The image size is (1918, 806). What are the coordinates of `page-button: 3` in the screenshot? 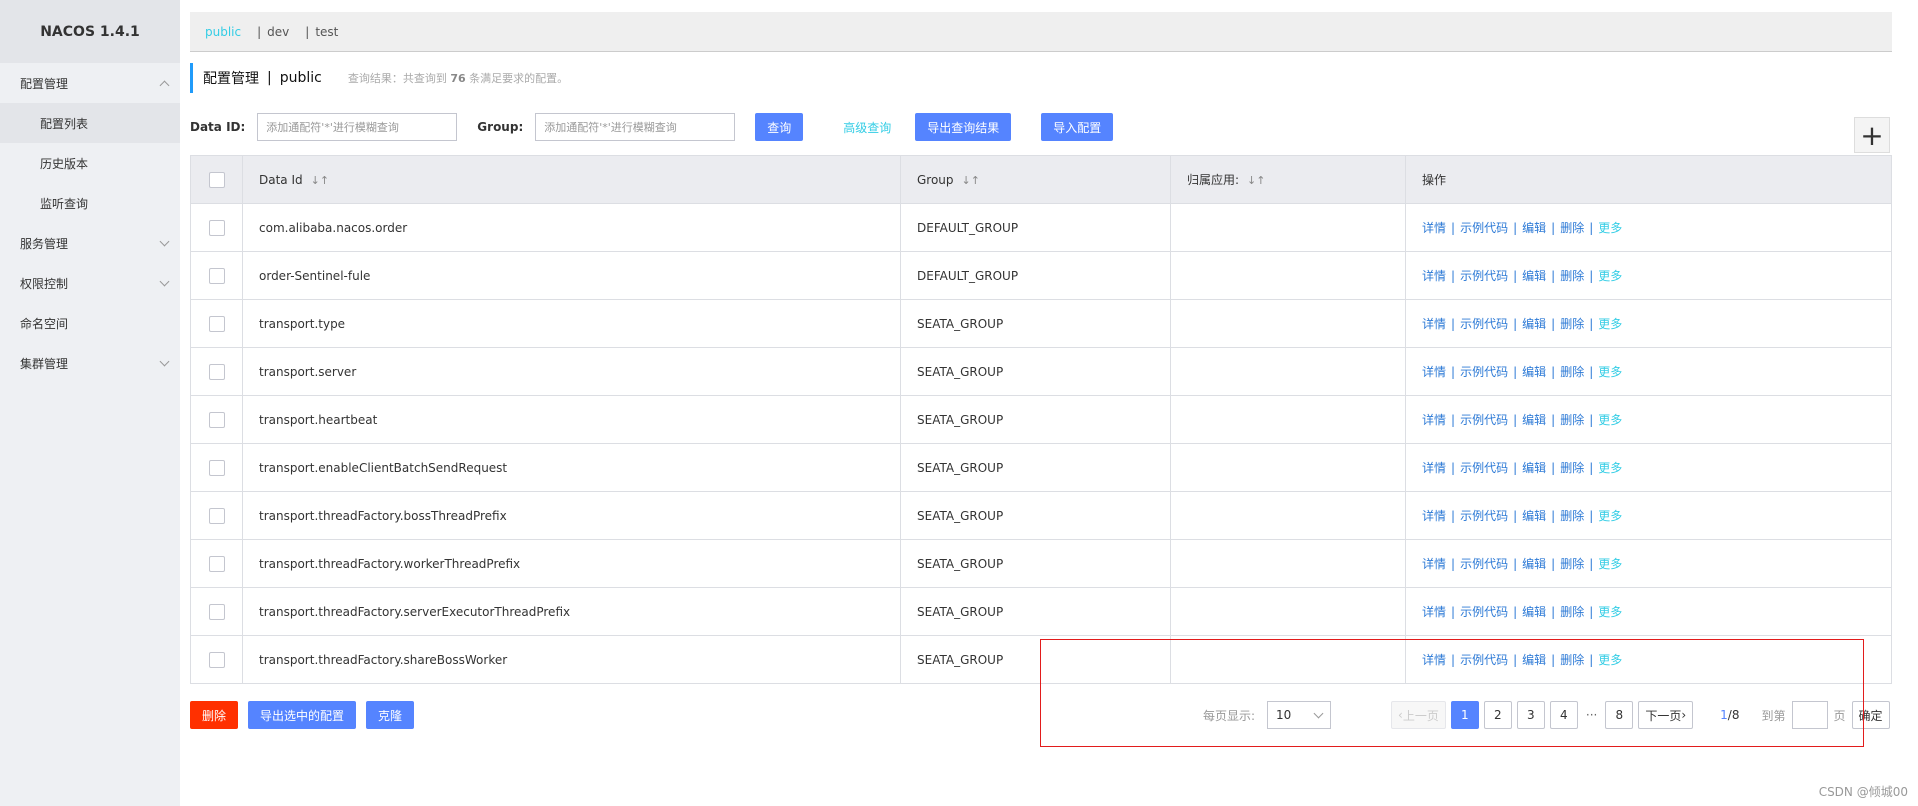 It's located at (1530, 715).